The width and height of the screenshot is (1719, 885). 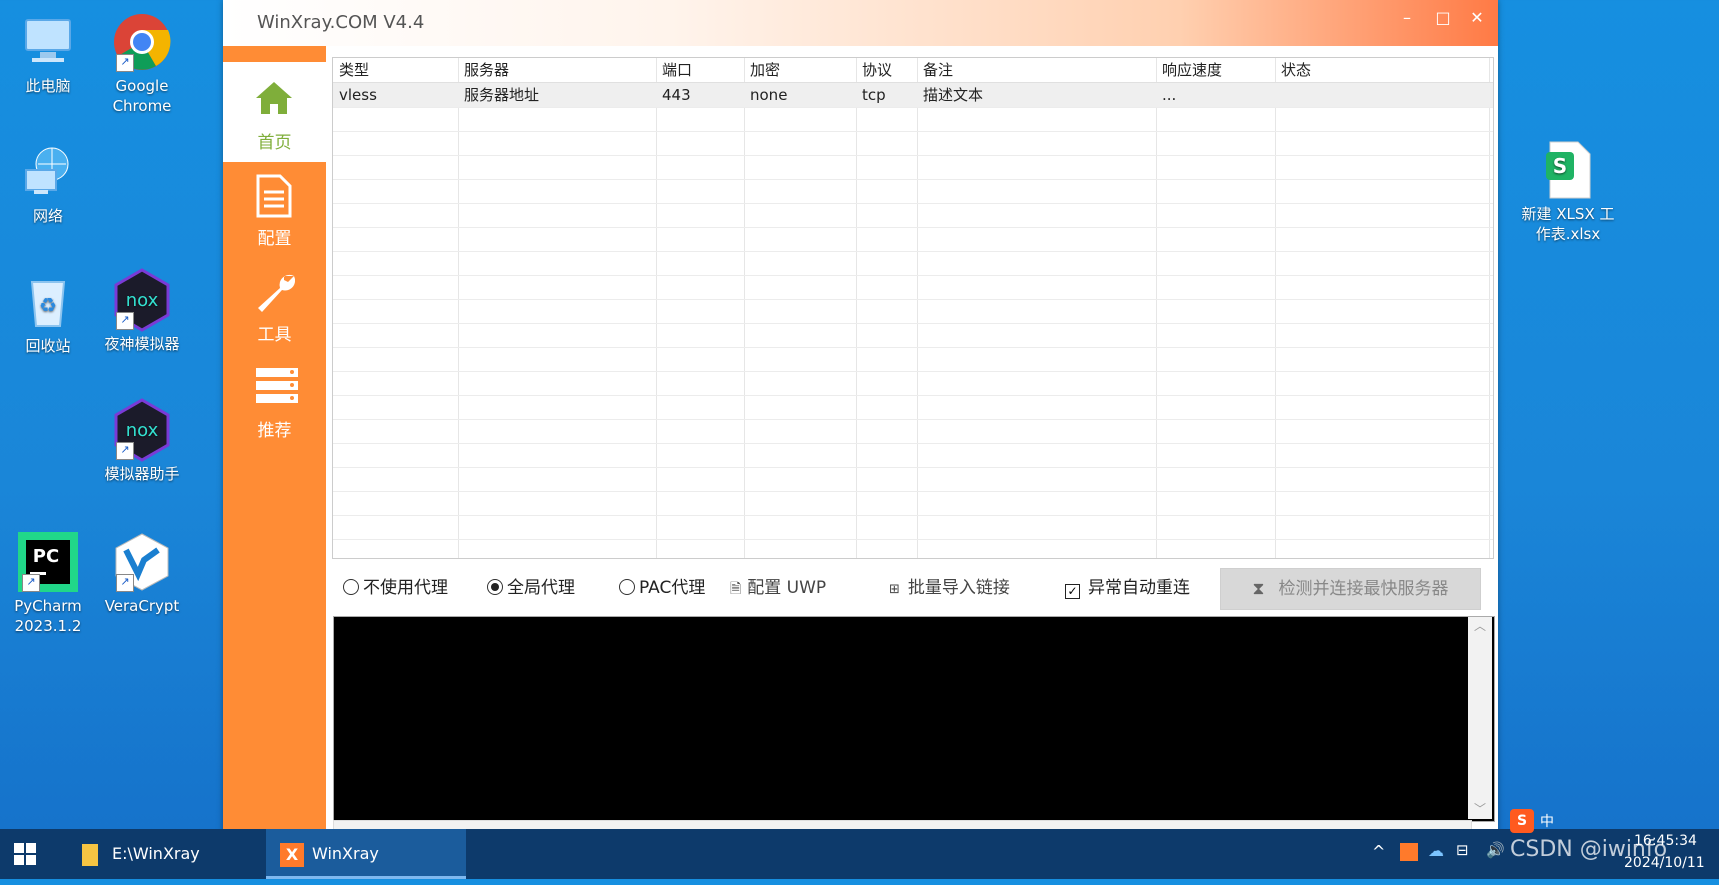 I want to click on radio-no-proxy: 不使用代理, so click(x=395, y=588).